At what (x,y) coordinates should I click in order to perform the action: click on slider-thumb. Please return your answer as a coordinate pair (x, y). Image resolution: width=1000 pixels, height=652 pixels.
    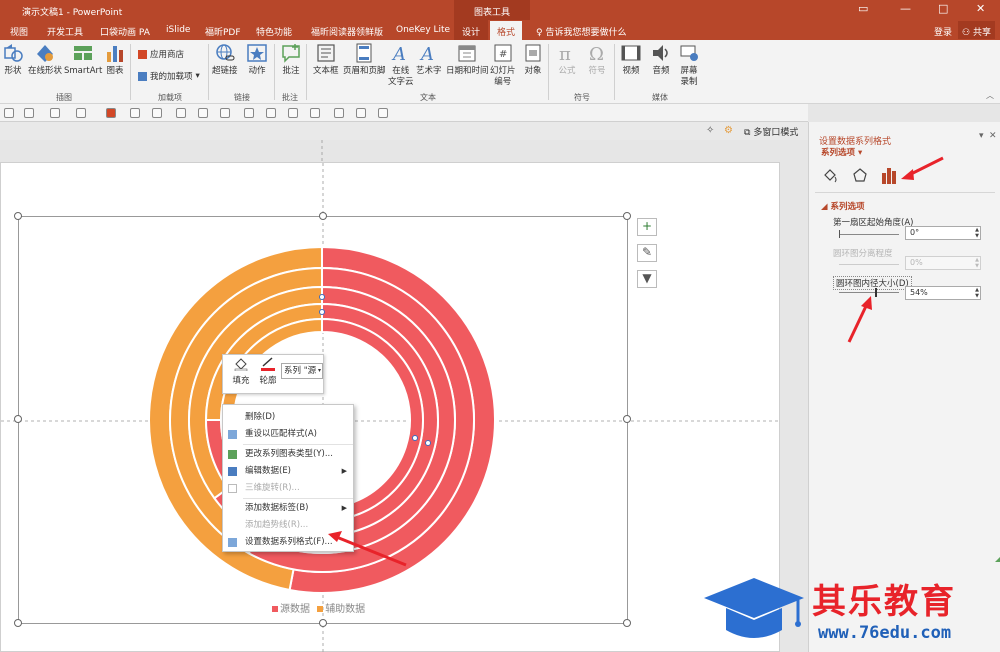
    Looking at the image, I should click on (839, 234).